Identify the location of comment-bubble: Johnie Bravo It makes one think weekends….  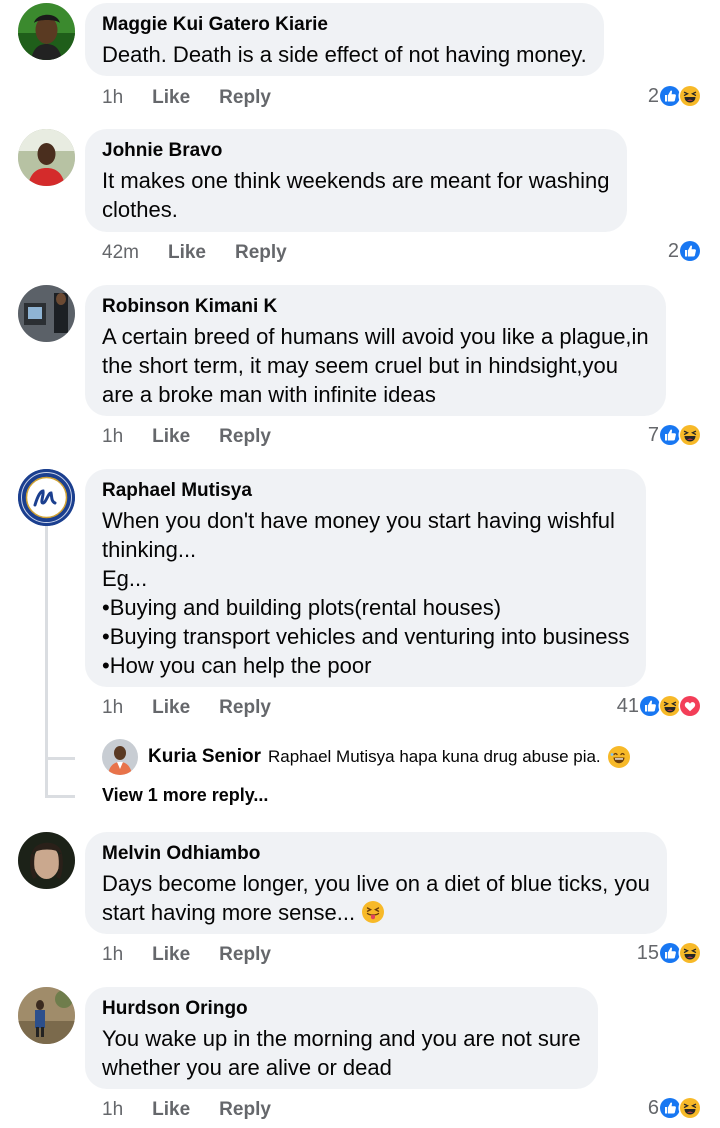
(356, 180).